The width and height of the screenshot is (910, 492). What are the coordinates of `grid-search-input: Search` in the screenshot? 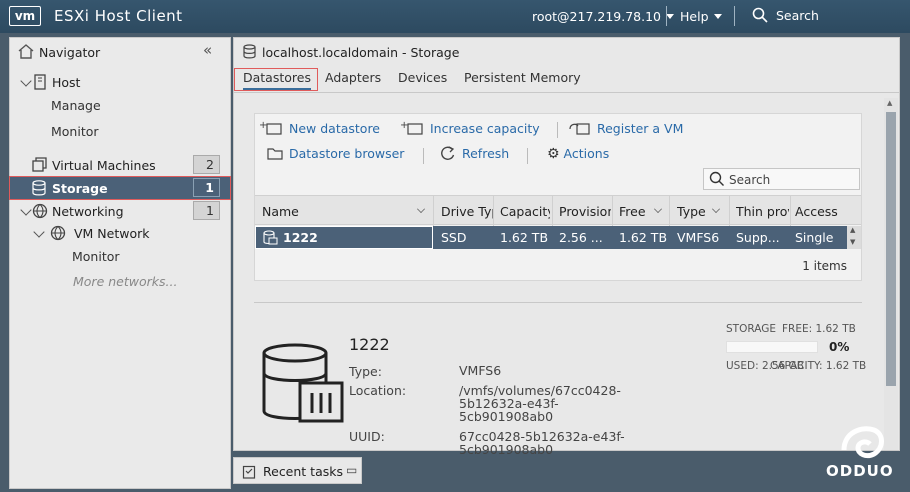 It's located at (781, 179).